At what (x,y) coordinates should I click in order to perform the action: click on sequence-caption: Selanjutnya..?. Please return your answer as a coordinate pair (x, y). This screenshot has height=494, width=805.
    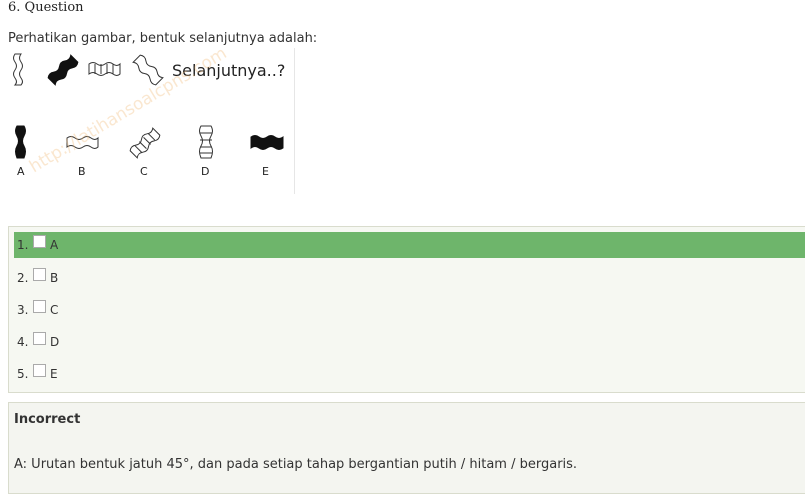
    Looking at the image, I should click on (228, 70).